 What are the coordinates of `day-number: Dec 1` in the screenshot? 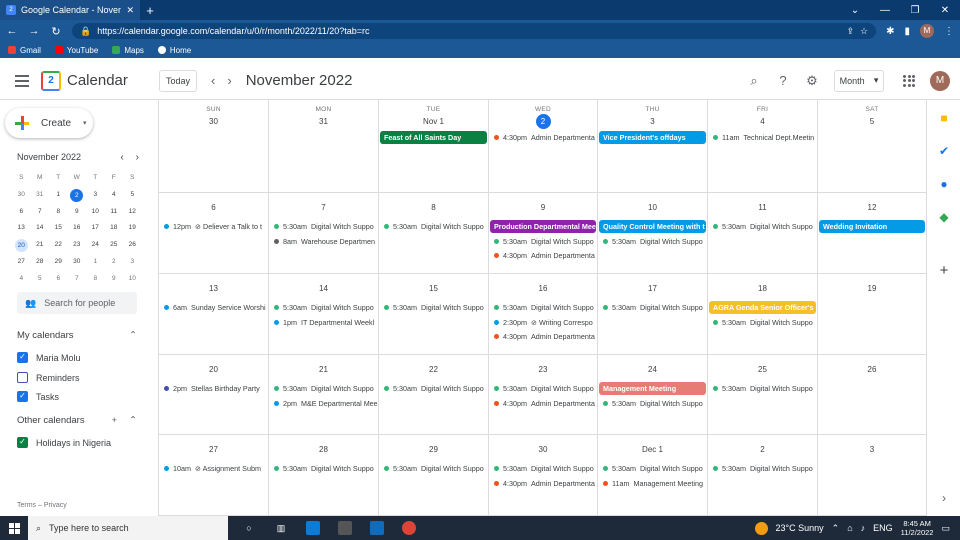 It's located at (652, 449).